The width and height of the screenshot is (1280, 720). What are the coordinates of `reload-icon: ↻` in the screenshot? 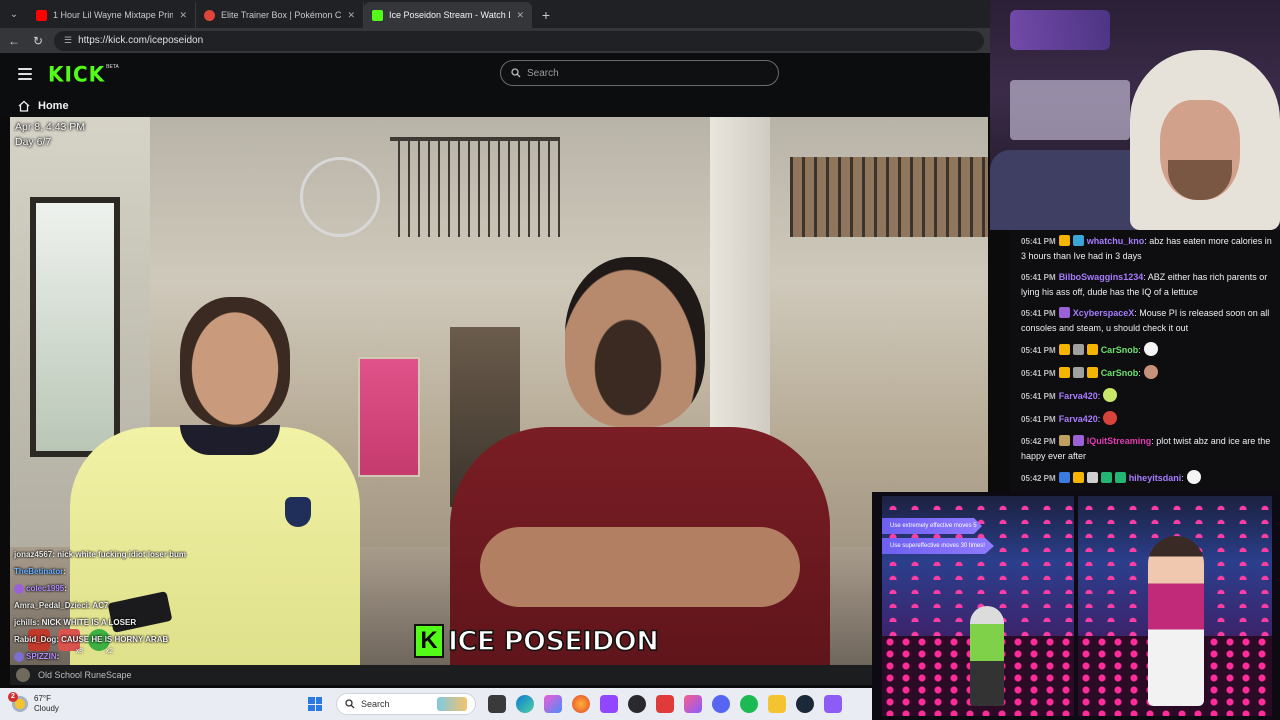 It's located at (38, 41).